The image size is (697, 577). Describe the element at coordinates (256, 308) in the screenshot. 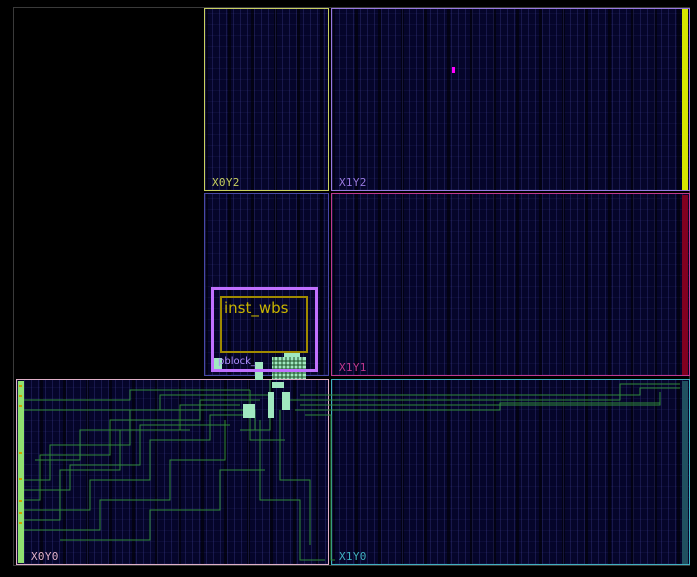

I see `instance-label: inst_wbs` at that location.